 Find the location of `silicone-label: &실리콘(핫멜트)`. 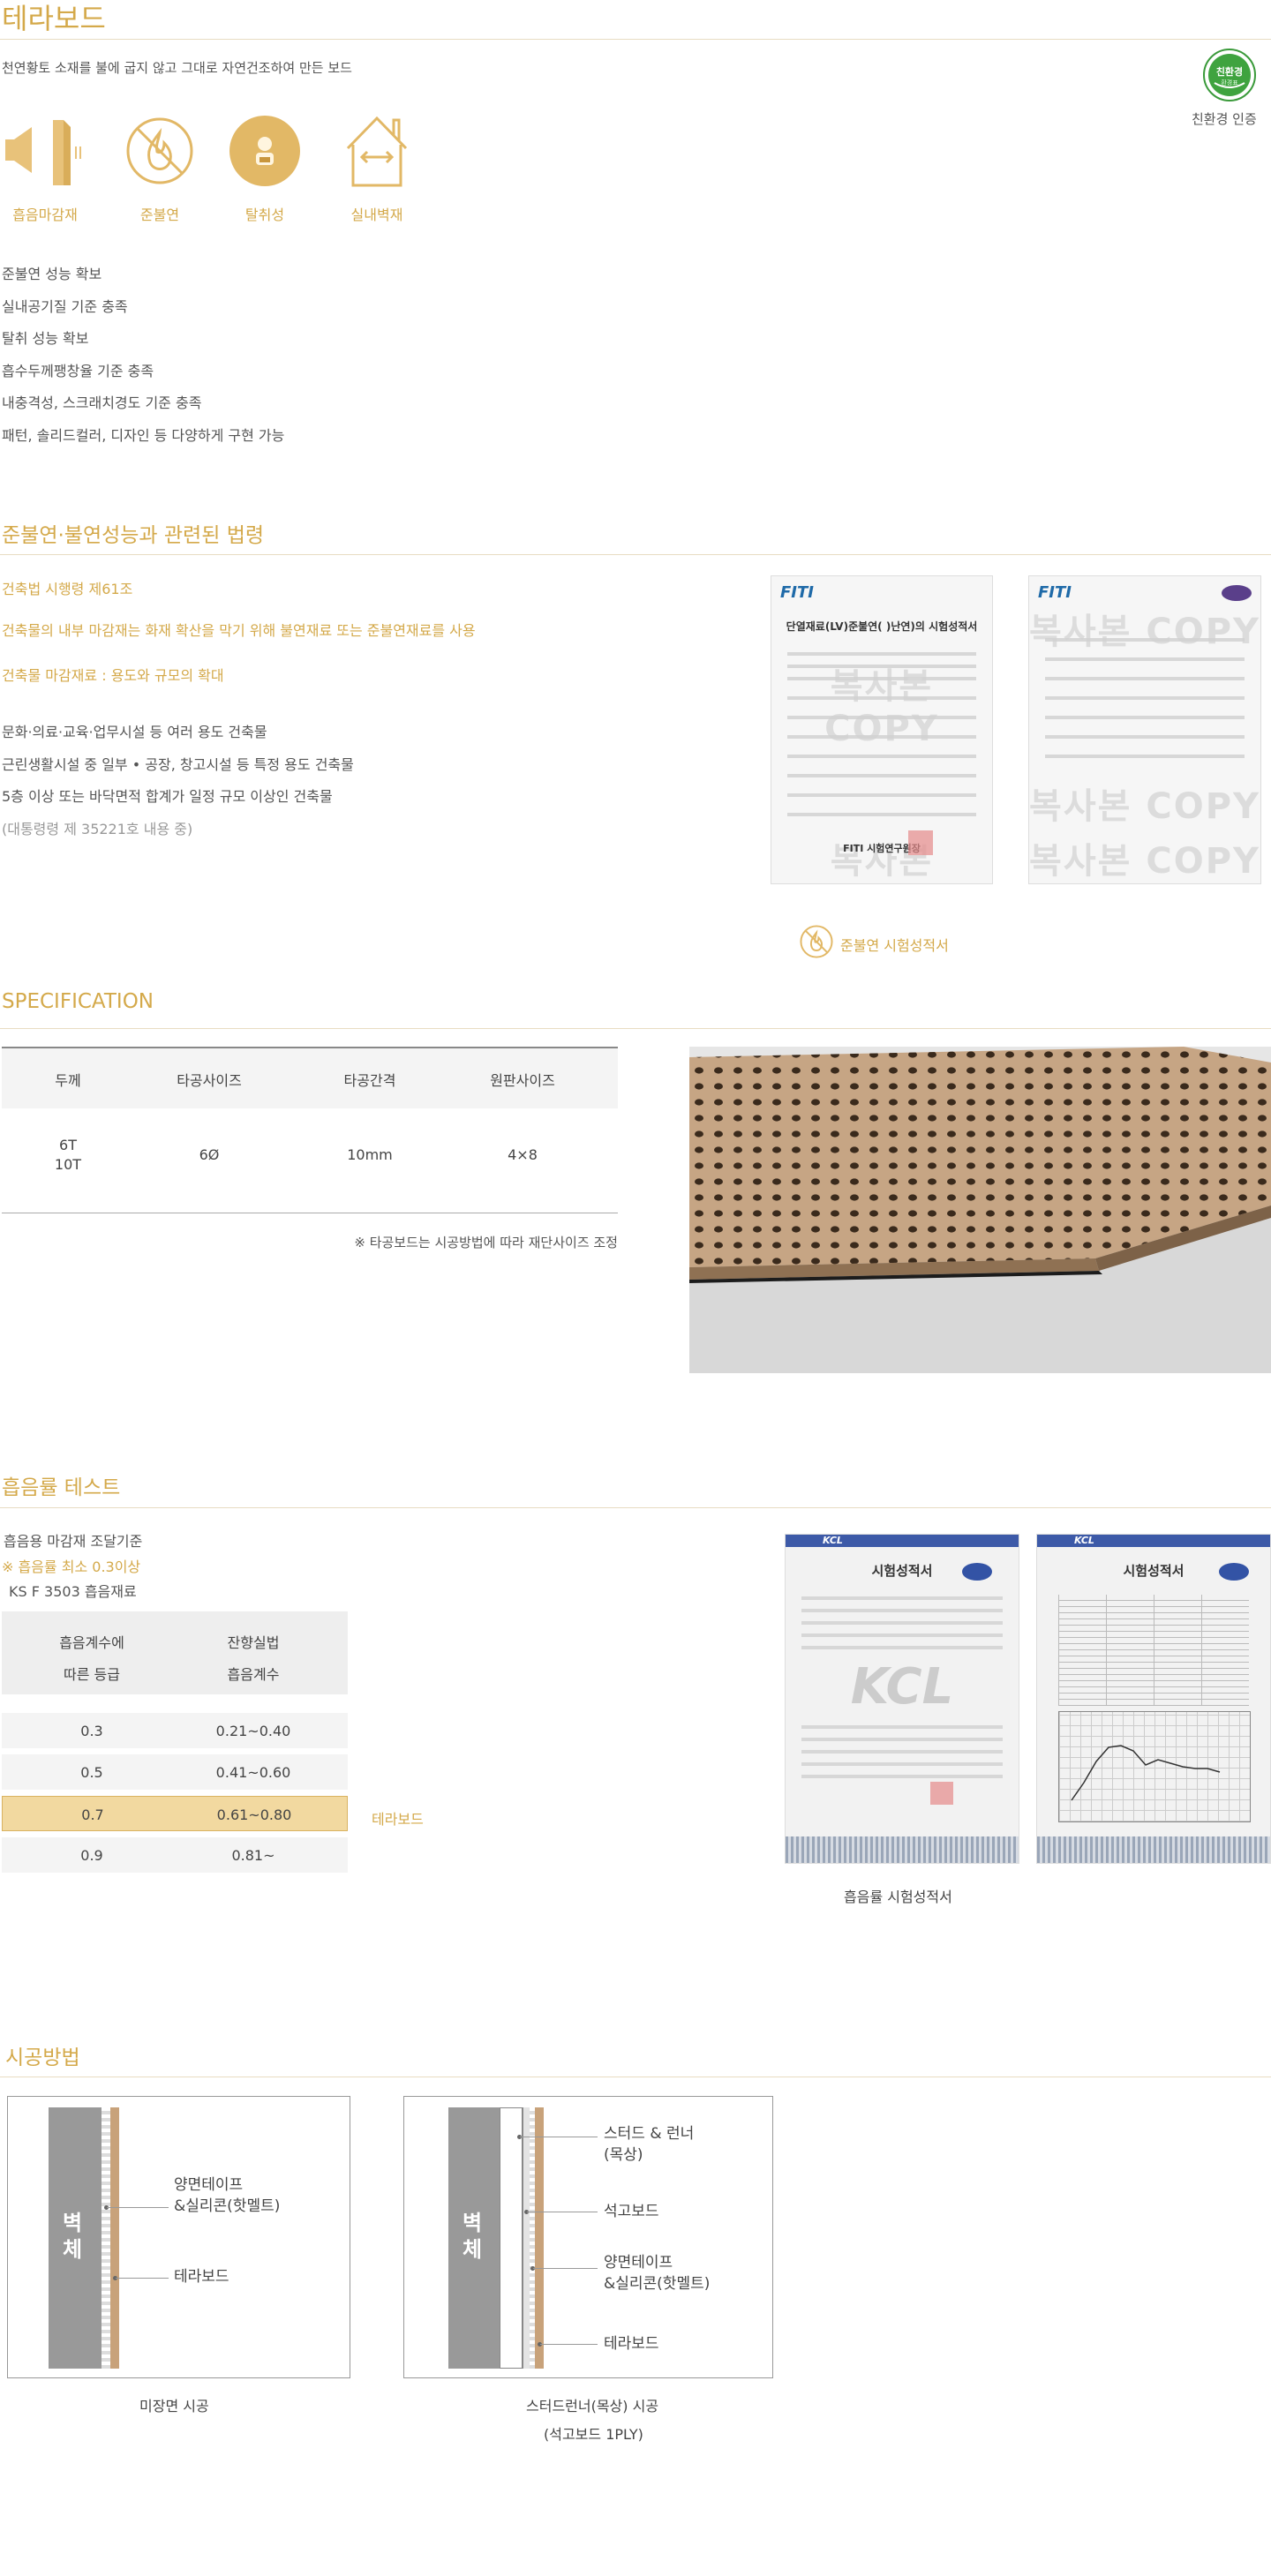

silicone-label: &실리콘(핫멜트) is located at coordinates (227, 2206).